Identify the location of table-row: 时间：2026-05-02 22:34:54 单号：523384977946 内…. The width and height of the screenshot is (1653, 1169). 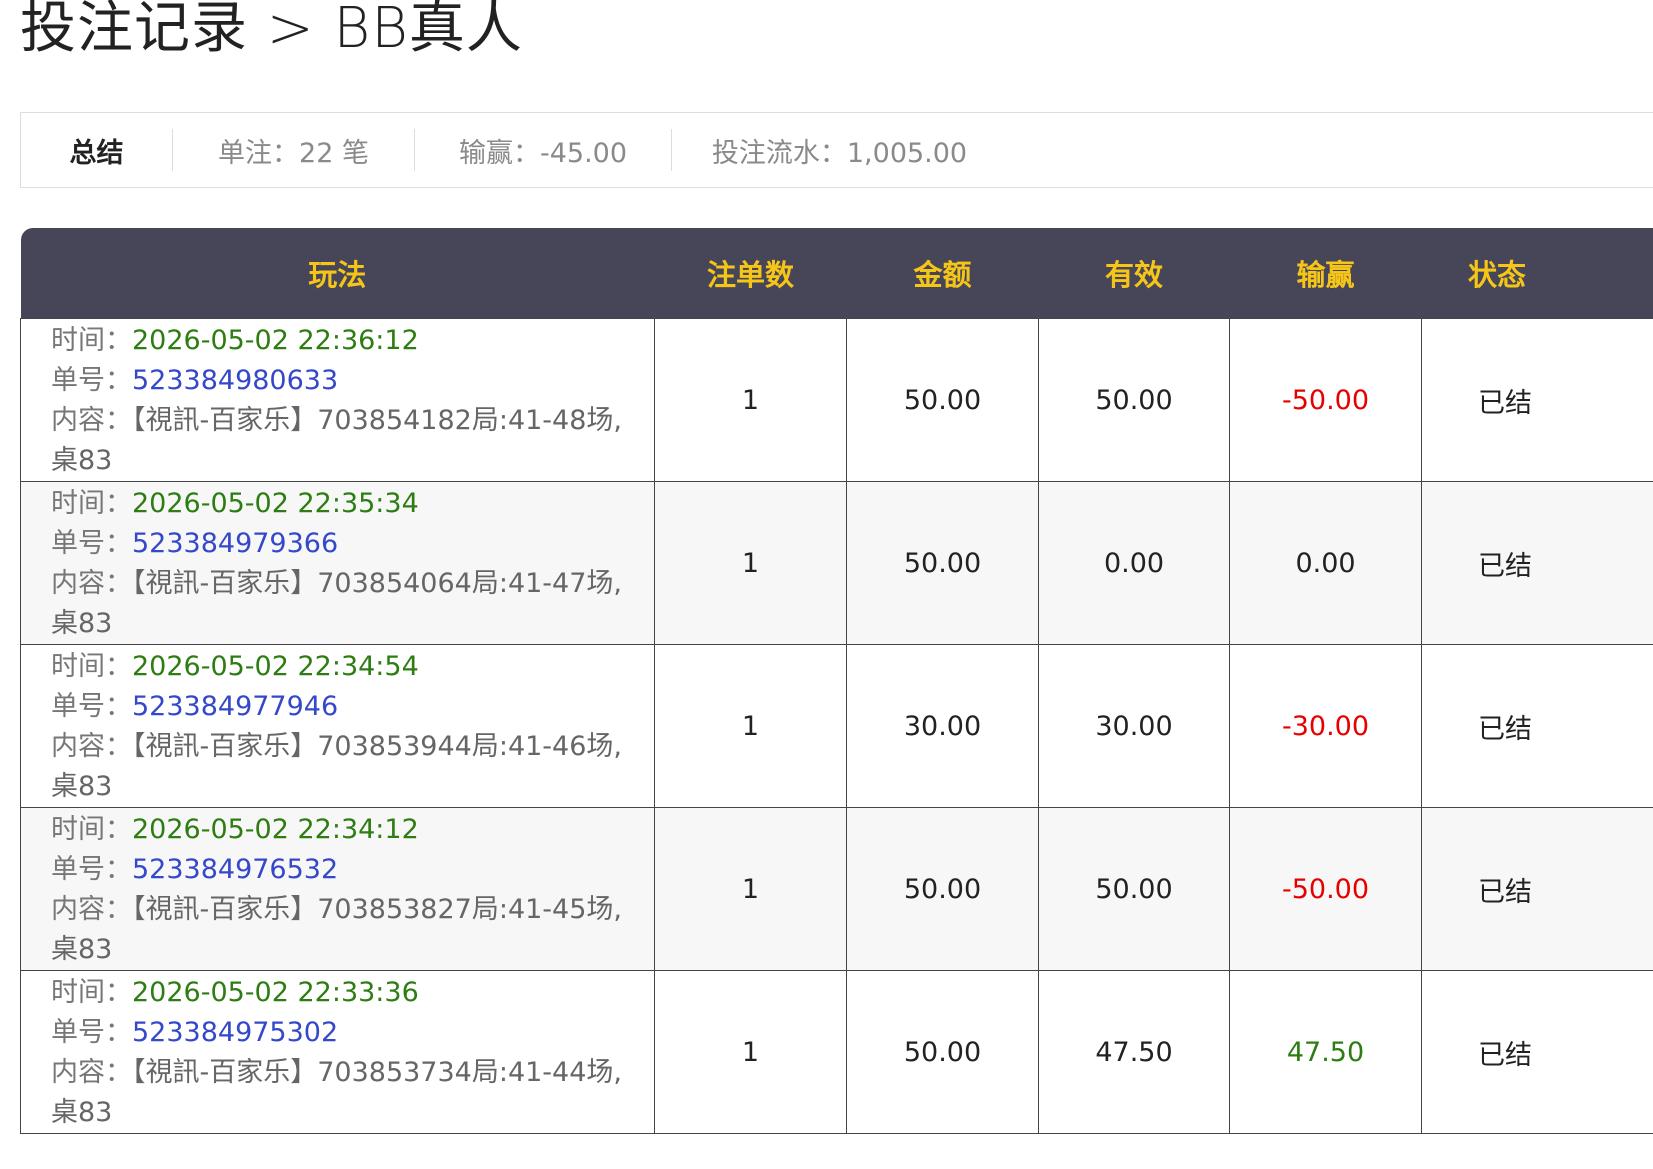
(836, 726).